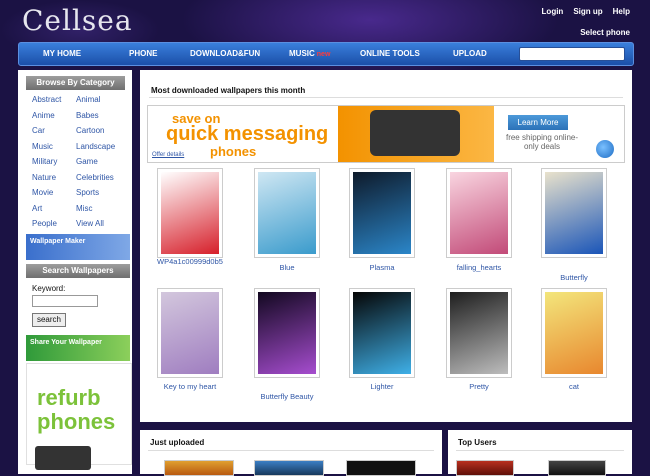 Image resolution: width=650 pixels, height=476 pixels. I want to click on category-view-all: View All, so click(101, 223).